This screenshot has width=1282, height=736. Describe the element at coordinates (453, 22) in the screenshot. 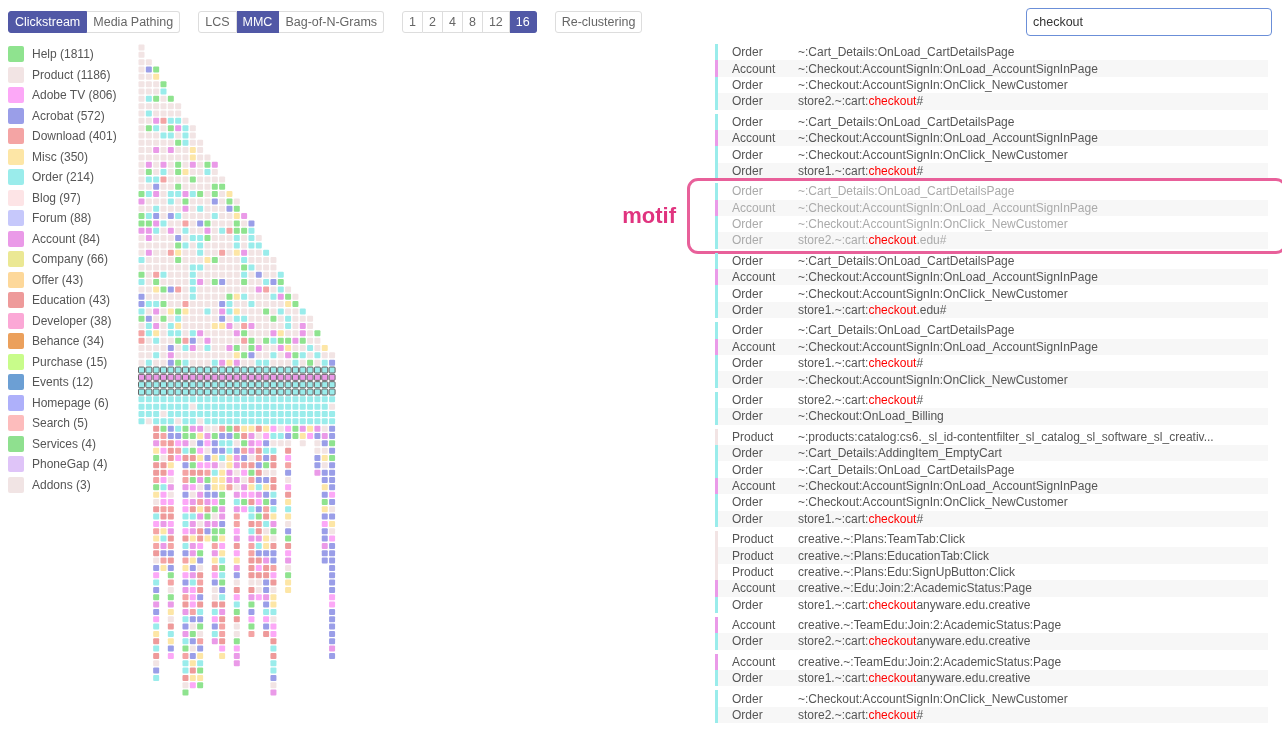

I see `segment-button: 4` at that location.